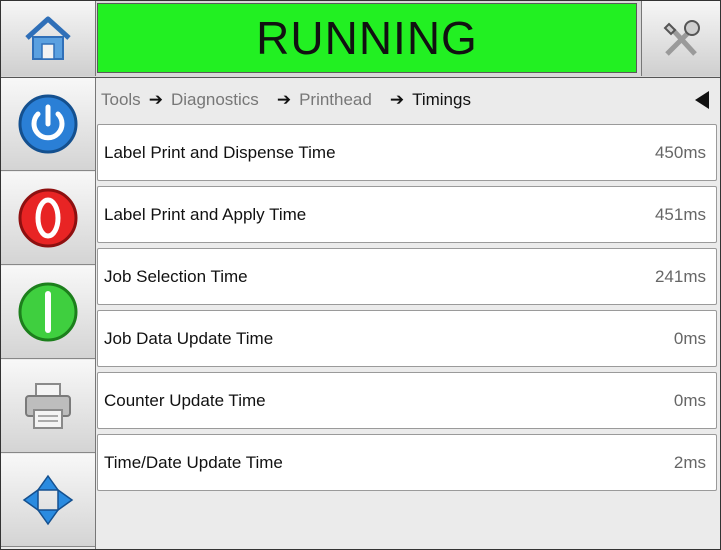 This screenshot has width=721, height=550. What do you see at coordinates (407, 214) in the screenshot?
I see `list-item: Label Print and Apply Time 451ms` at bounding box center [407, 214].